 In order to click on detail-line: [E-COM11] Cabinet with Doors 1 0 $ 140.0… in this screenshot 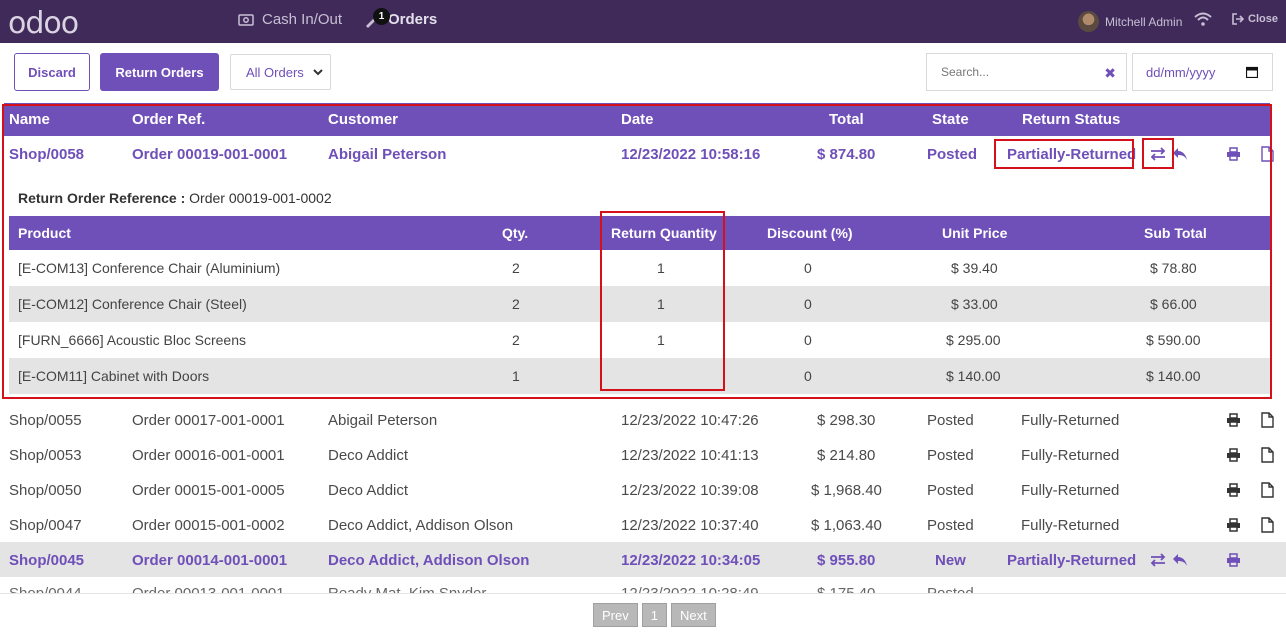, I will do `click(640, 376)`.